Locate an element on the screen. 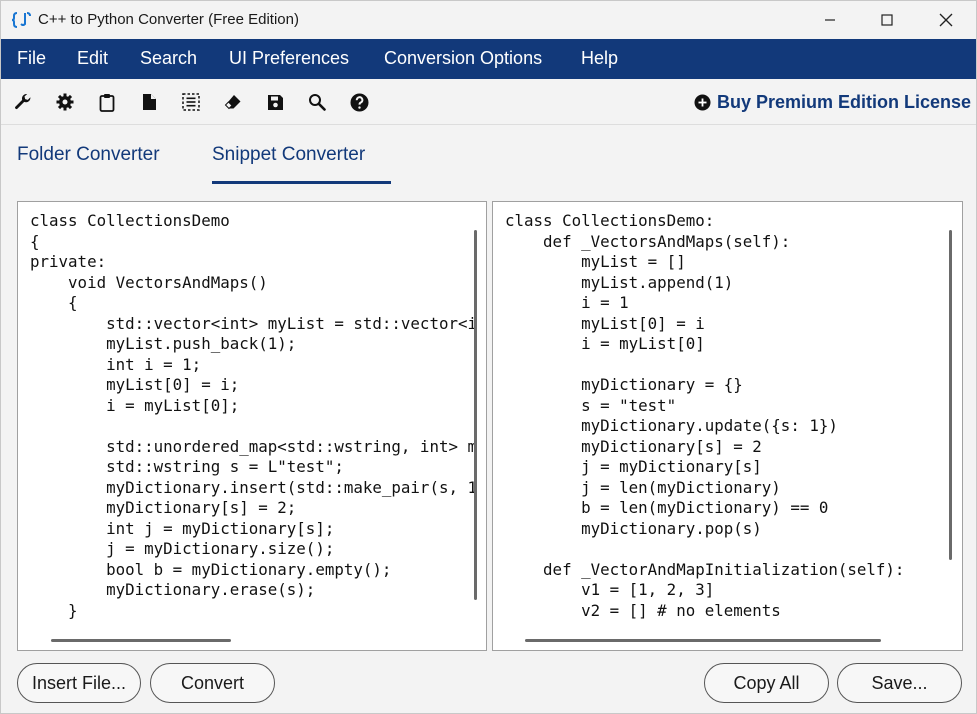 This screenshot has width=977, height=714. clipboard-icon is located at coordinates (107, 102).